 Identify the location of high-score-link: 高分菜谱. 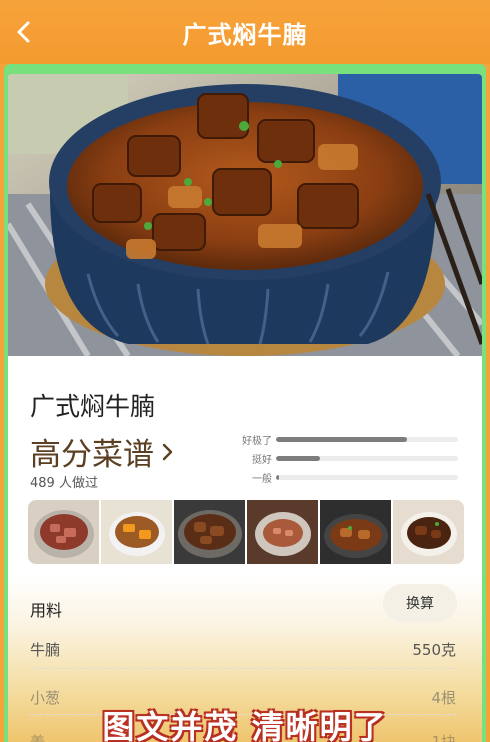
(102, 451).